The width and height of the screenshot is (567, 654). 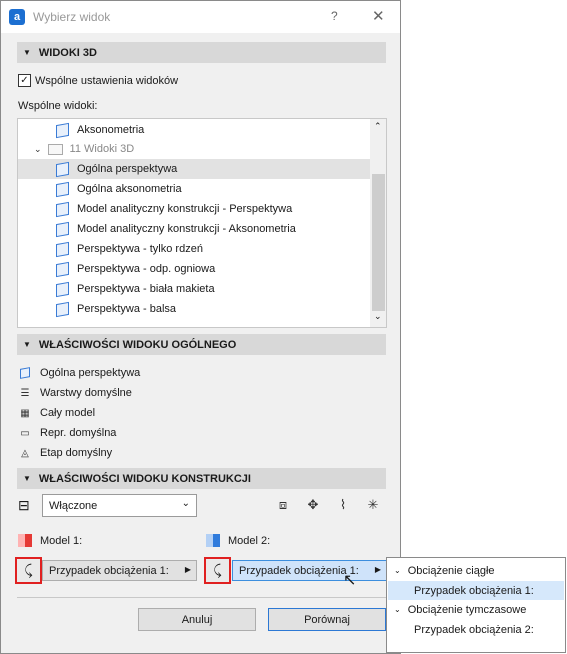 I want to click on move-tool-icon: ✥, so click(x=313, y=505).